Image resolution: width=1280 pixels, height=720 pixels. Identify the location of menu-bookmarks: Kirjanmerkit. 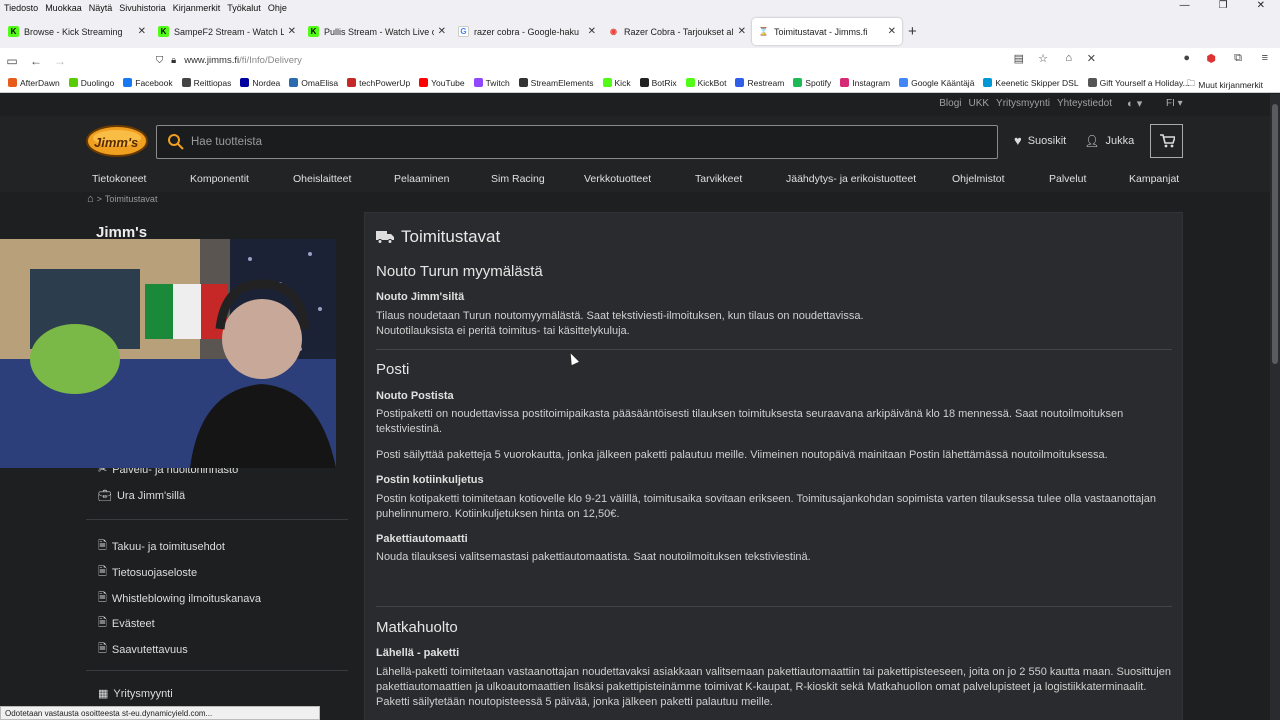
(197, 8).